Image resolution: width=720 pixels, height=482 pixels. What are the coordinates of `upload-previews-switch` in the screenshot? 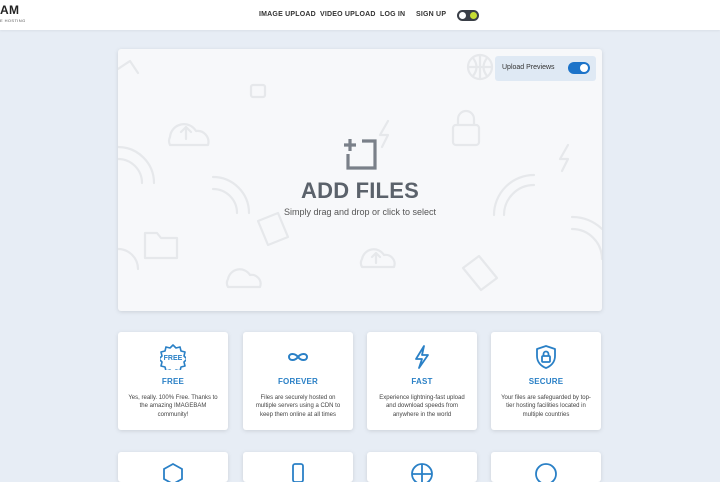 It's located at (579, 68).